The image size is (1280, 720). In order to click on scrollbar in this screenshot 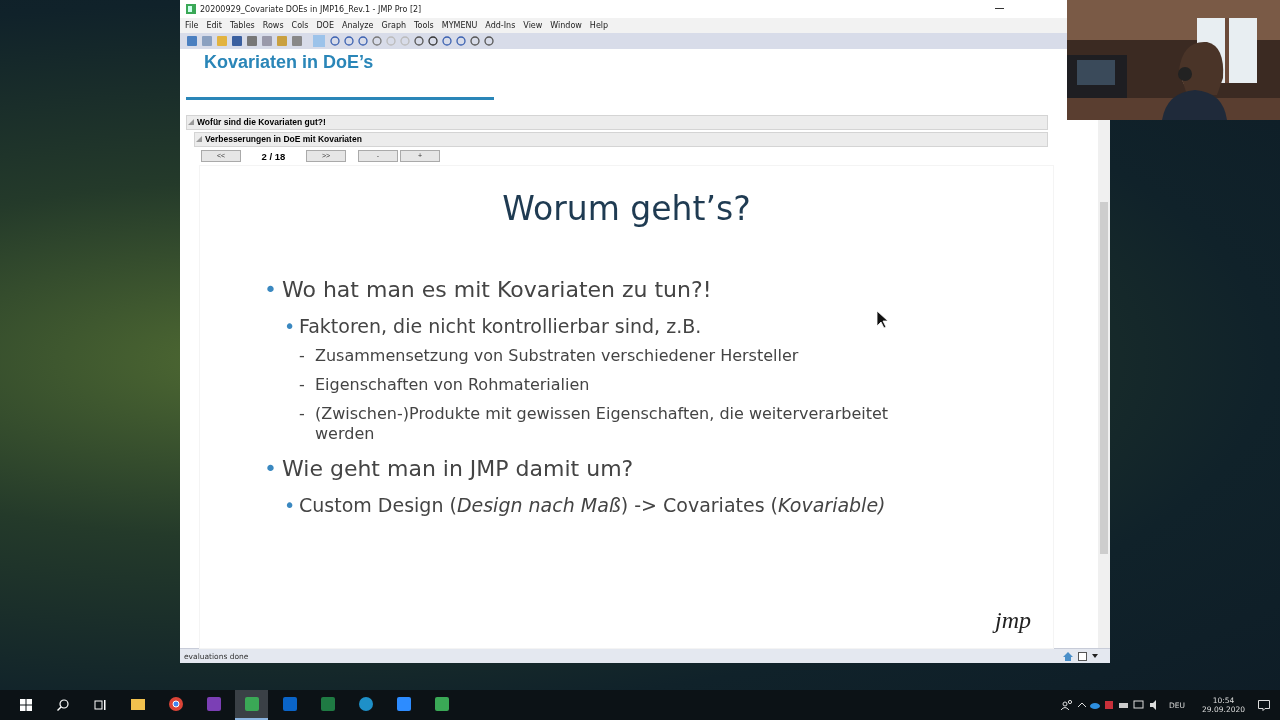, I will do `click(1104, 384)`.